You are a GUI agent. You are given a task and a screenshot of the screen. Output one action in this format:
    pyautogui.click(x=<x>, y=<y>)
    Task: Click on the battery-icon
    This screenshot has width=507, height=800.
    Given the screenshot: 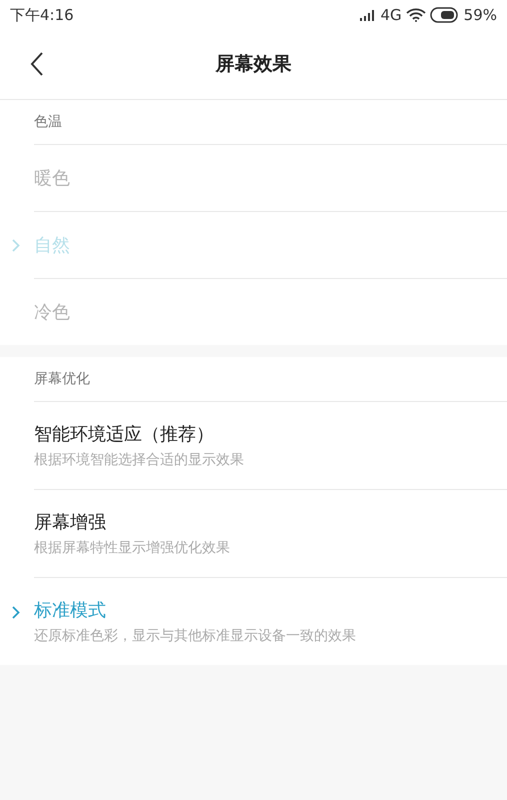 What is the action you would take?
    pyautogui.click(x=445, y=15)
    